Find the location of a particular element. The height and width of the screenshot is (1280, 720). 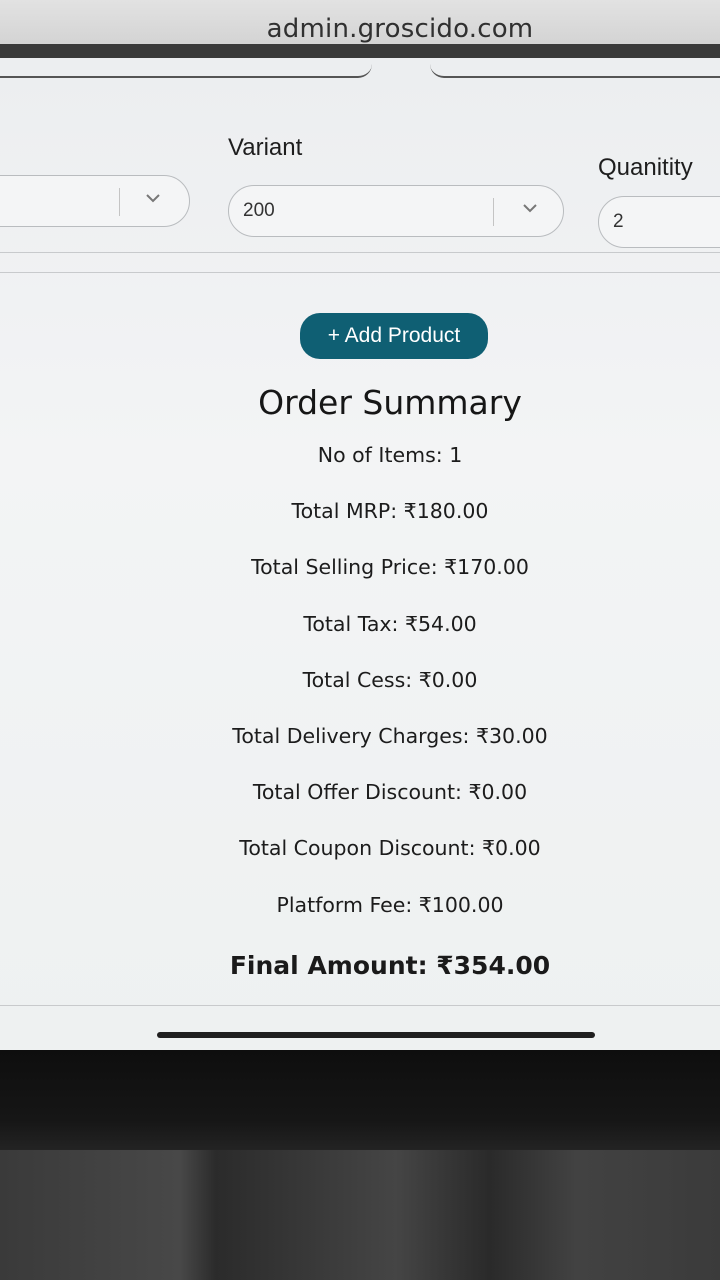

total-tax: Total Tax: ₹54.00 is located at coordinates (390, 623).